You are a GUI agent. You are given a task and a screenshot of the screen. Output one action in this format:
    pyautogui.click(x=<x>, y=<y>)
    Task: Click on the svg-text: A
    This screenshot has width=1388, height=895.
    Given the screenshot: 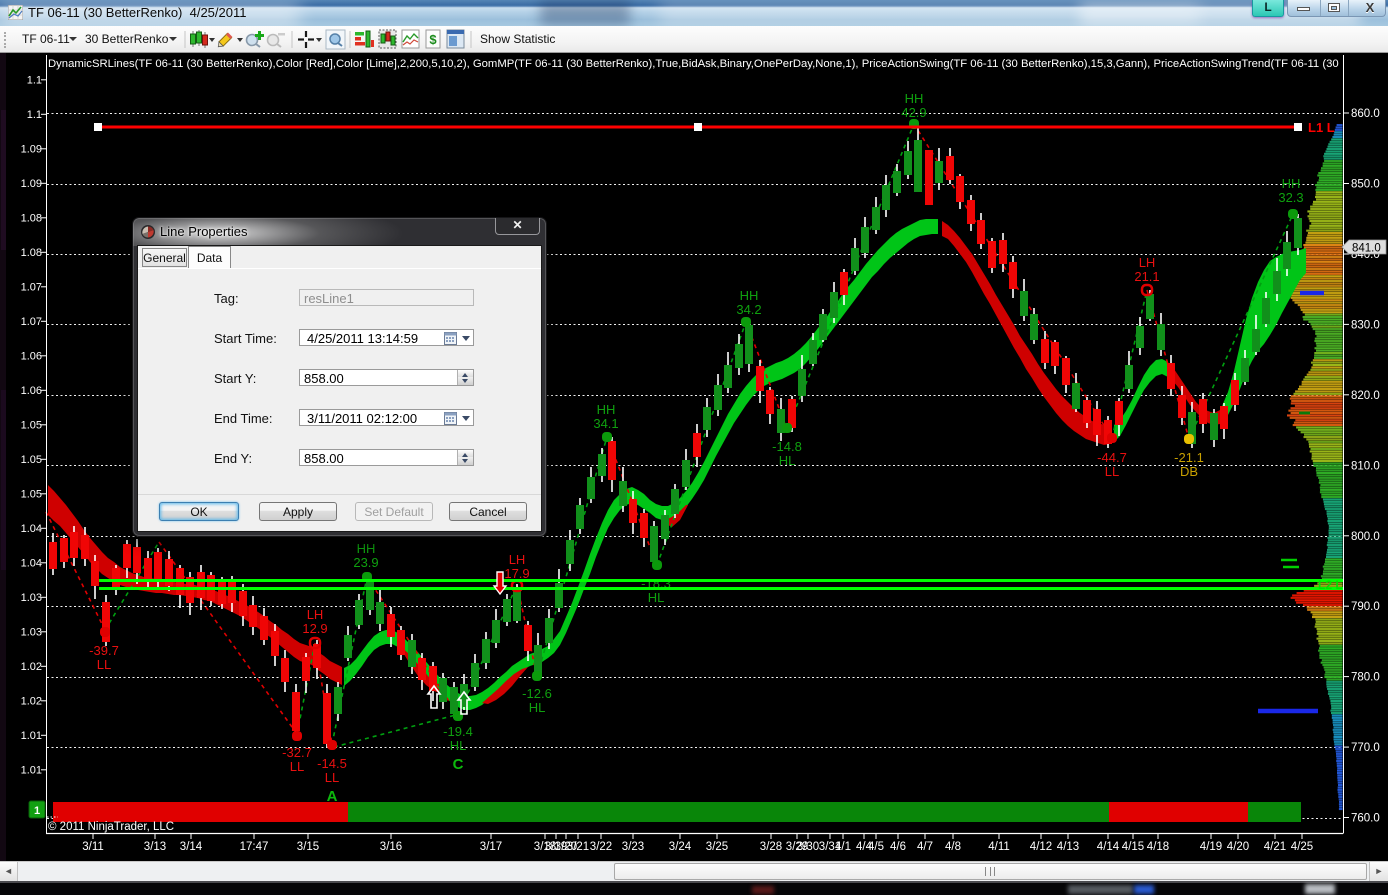 What is the action you would take?
    pyautogui.click(x=332, y=796)
    